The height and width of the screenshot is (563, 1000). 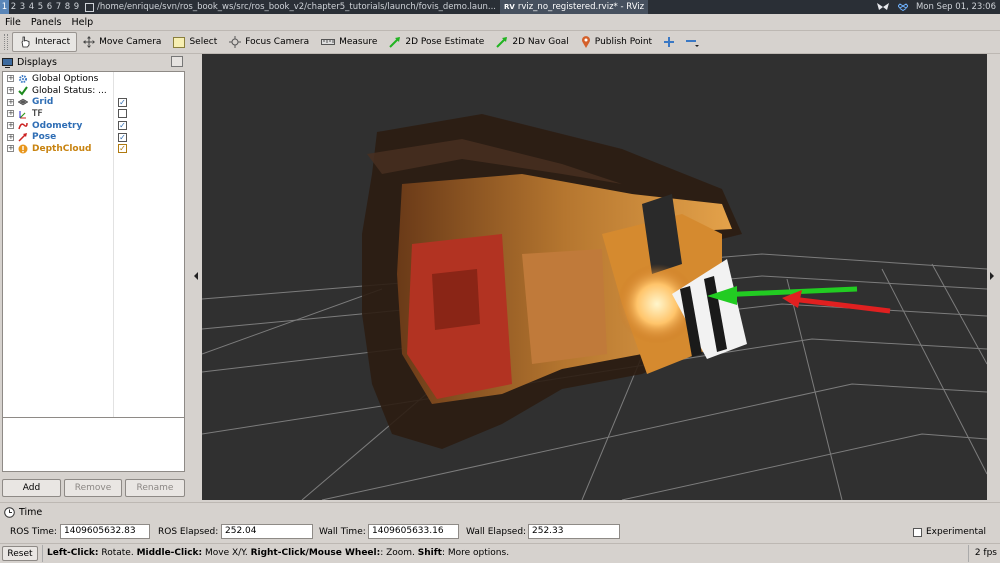 I want to click on dropbox-icon, so click(x=902, y=7).